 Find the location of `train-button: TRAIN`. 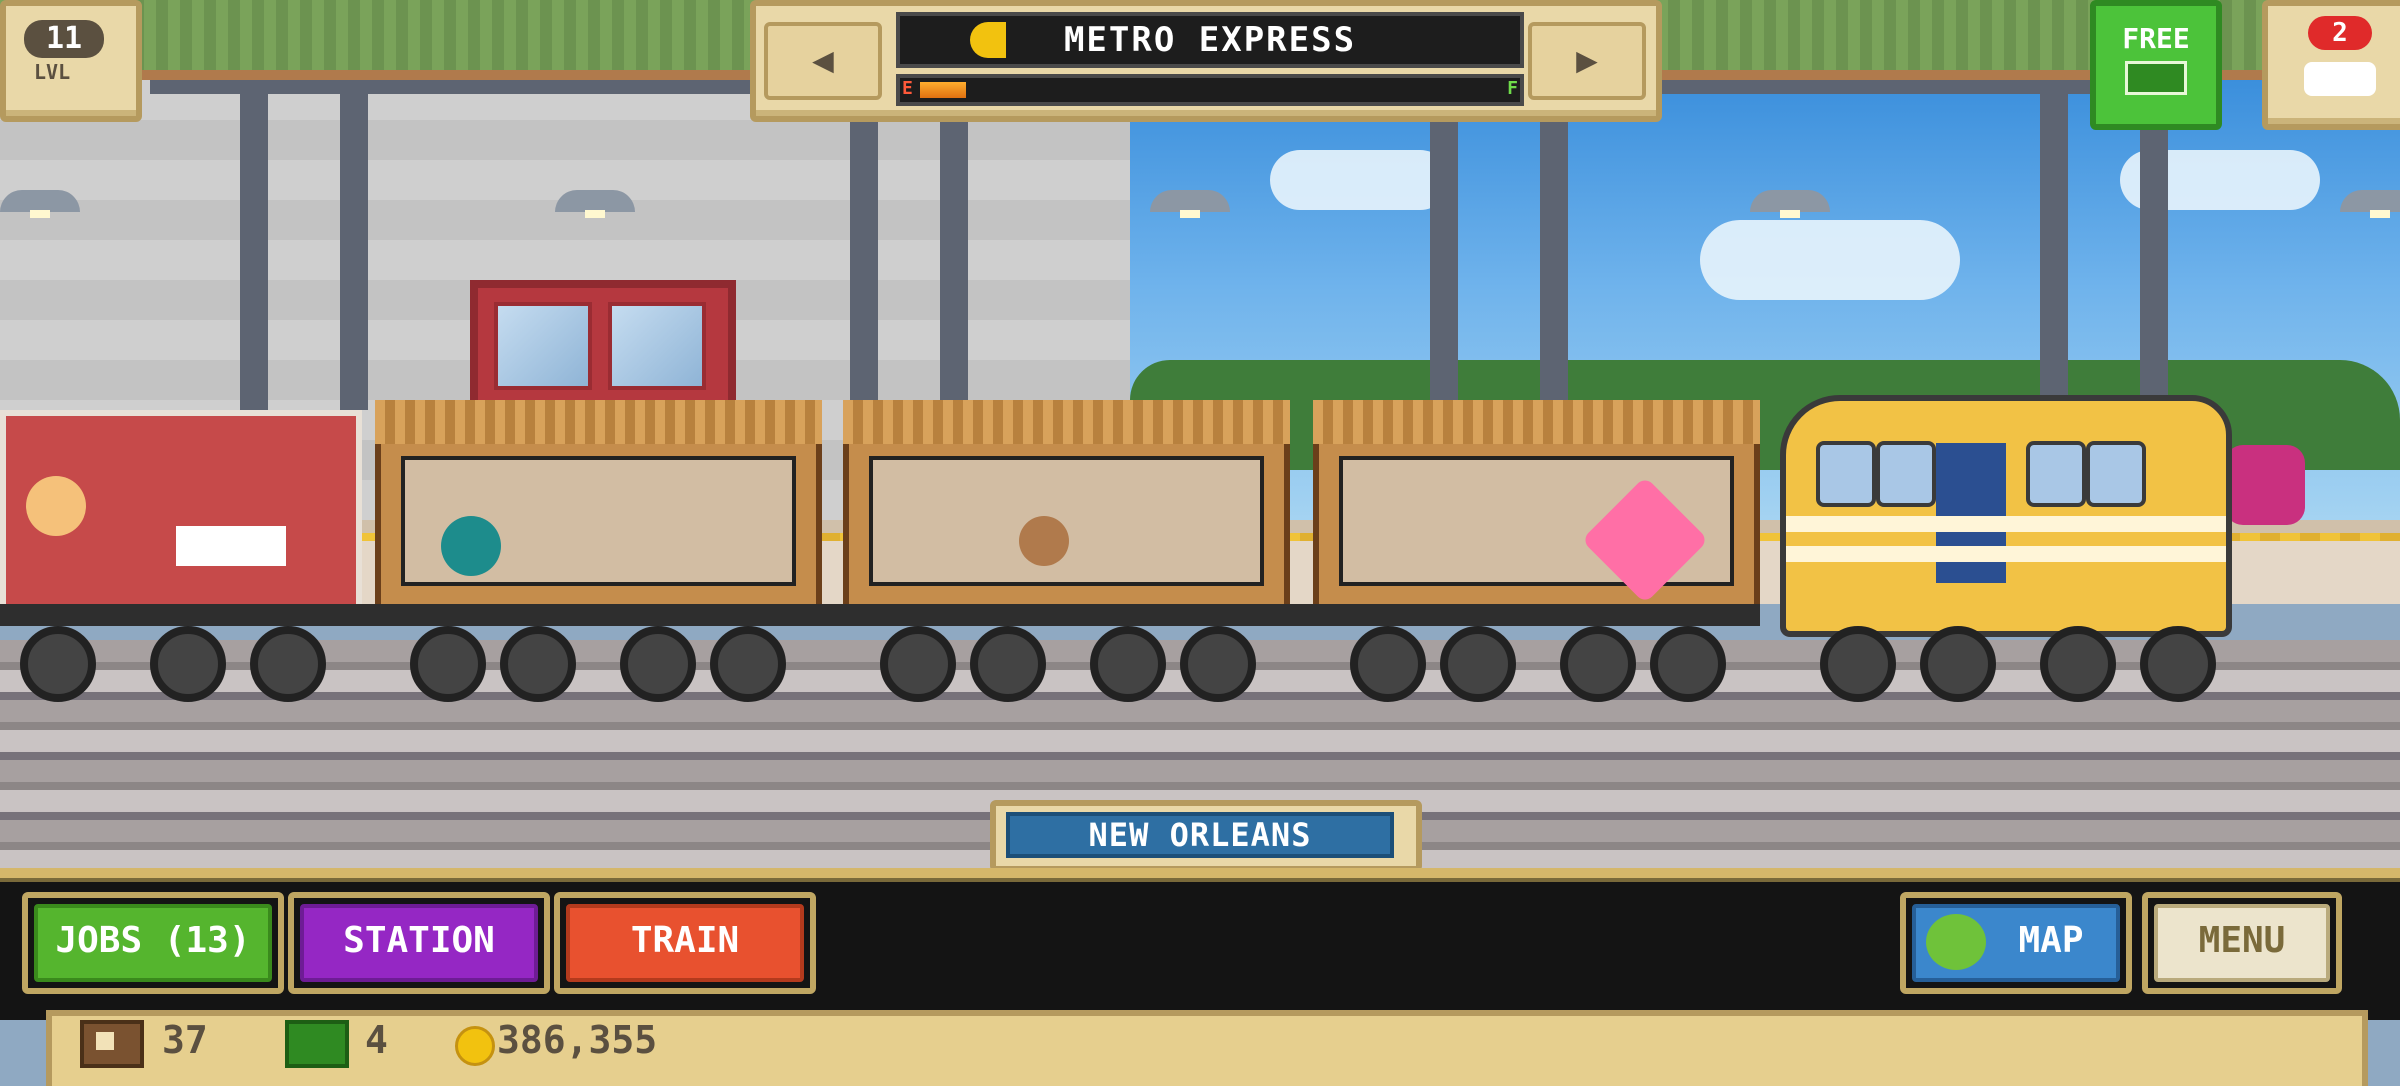

train-button: TRAIN is located at coordinates (685, 943).